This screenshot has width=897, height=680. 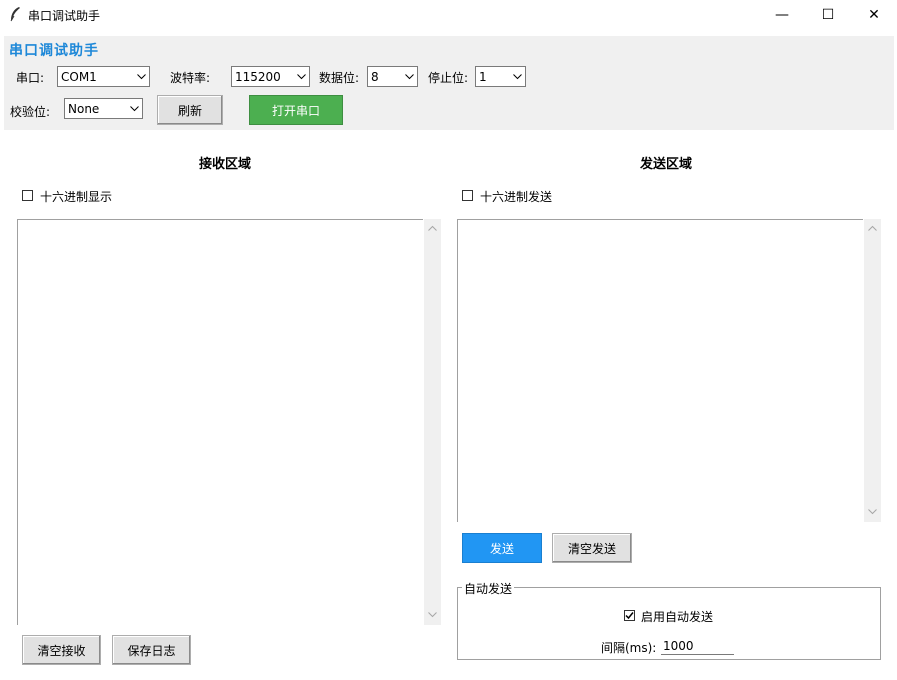 What do you see at coordinates (84, 108) in the screenshot?
I see `parity-value: None` at bounding box center [84, 108].